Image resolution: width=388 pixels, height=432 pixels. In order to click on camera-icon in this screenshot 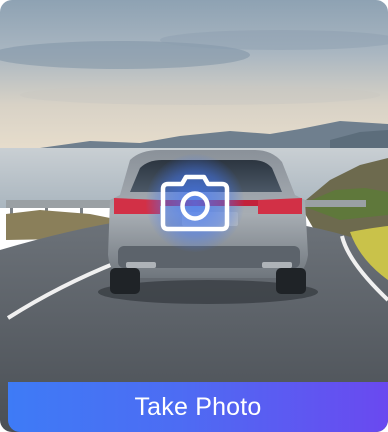, I will do `click(195, 203)`.